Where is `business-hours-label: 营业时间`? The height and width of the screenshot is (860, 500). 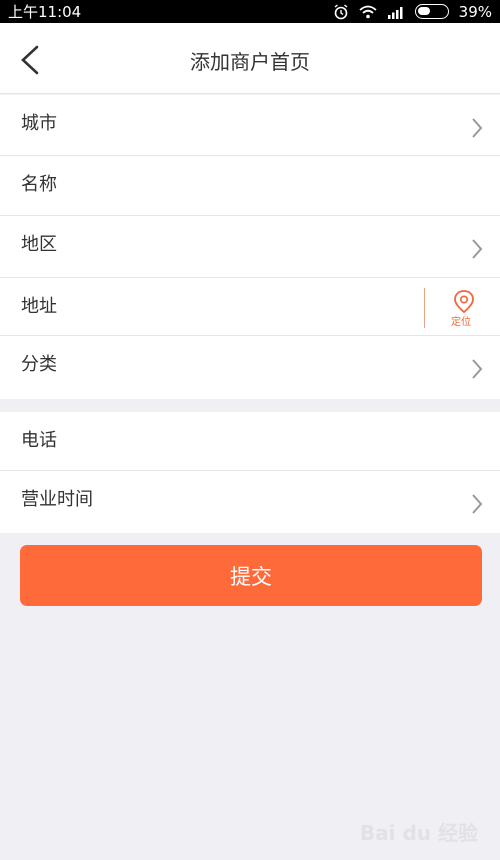
business-hours-label: 营业时间 is located at coordinates (57, 499).